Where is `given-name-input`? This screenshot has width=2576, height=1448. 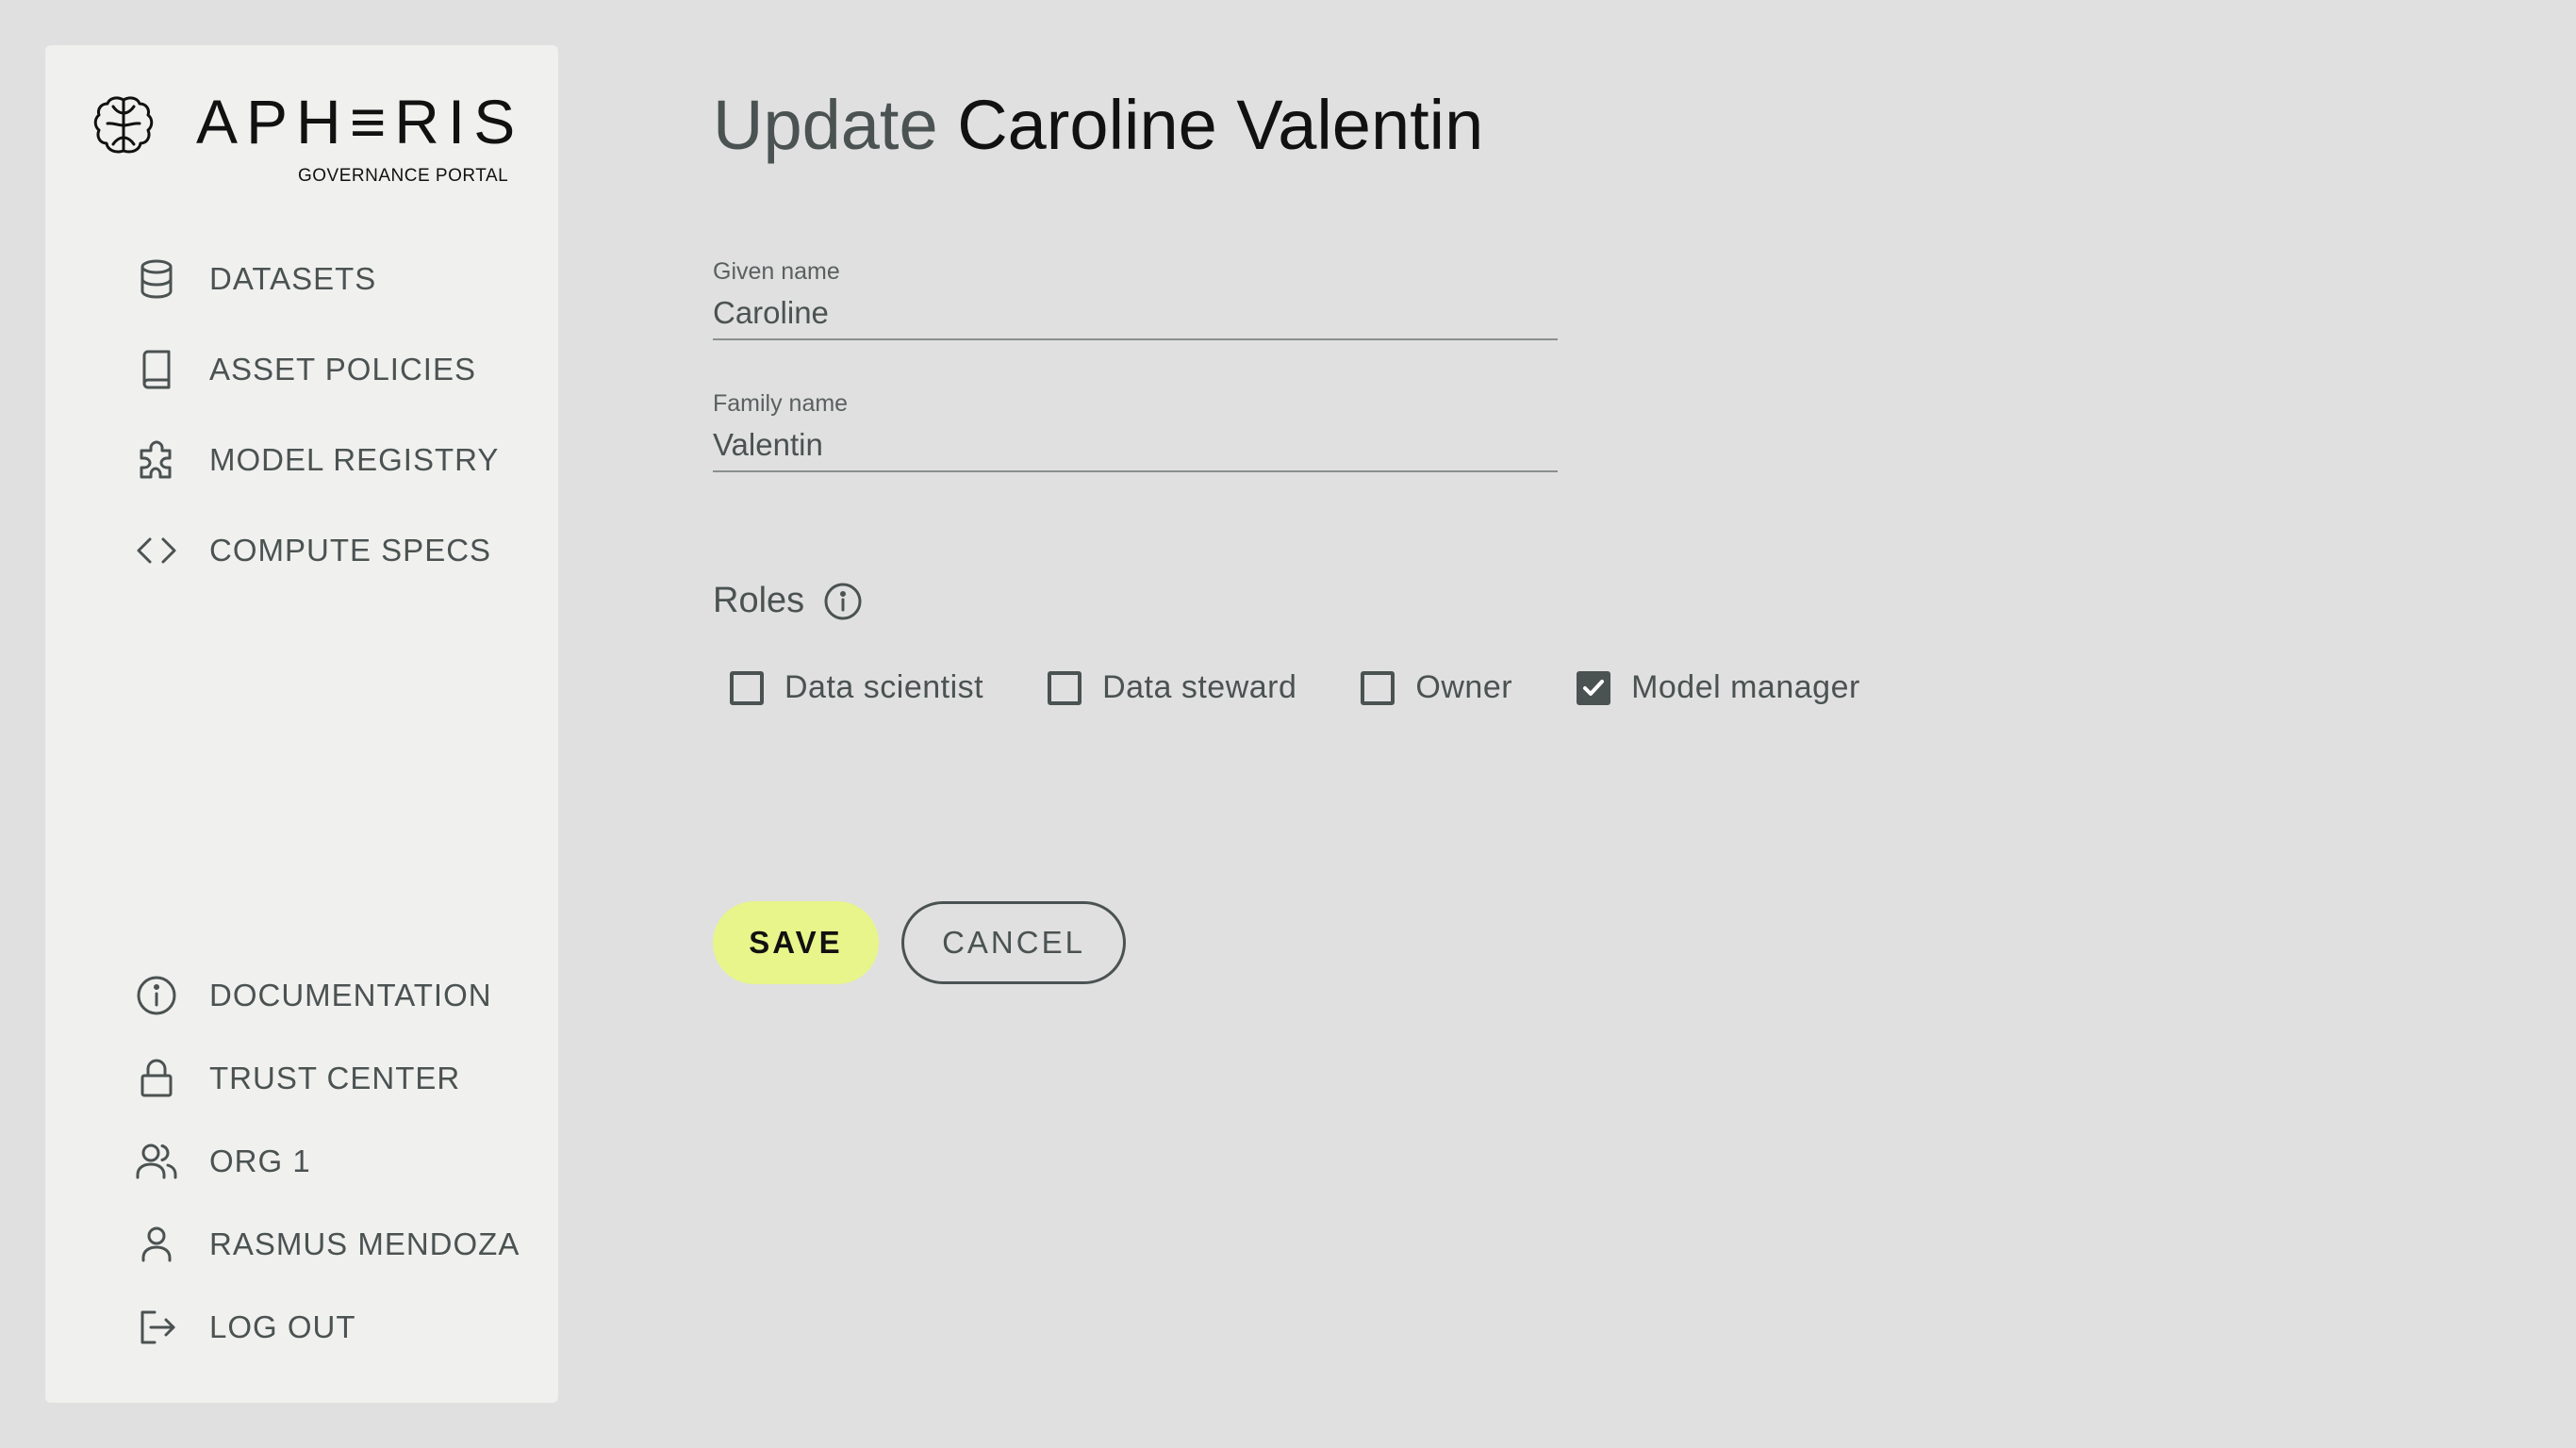
given-name-input is located at coordinates (1135, 316).